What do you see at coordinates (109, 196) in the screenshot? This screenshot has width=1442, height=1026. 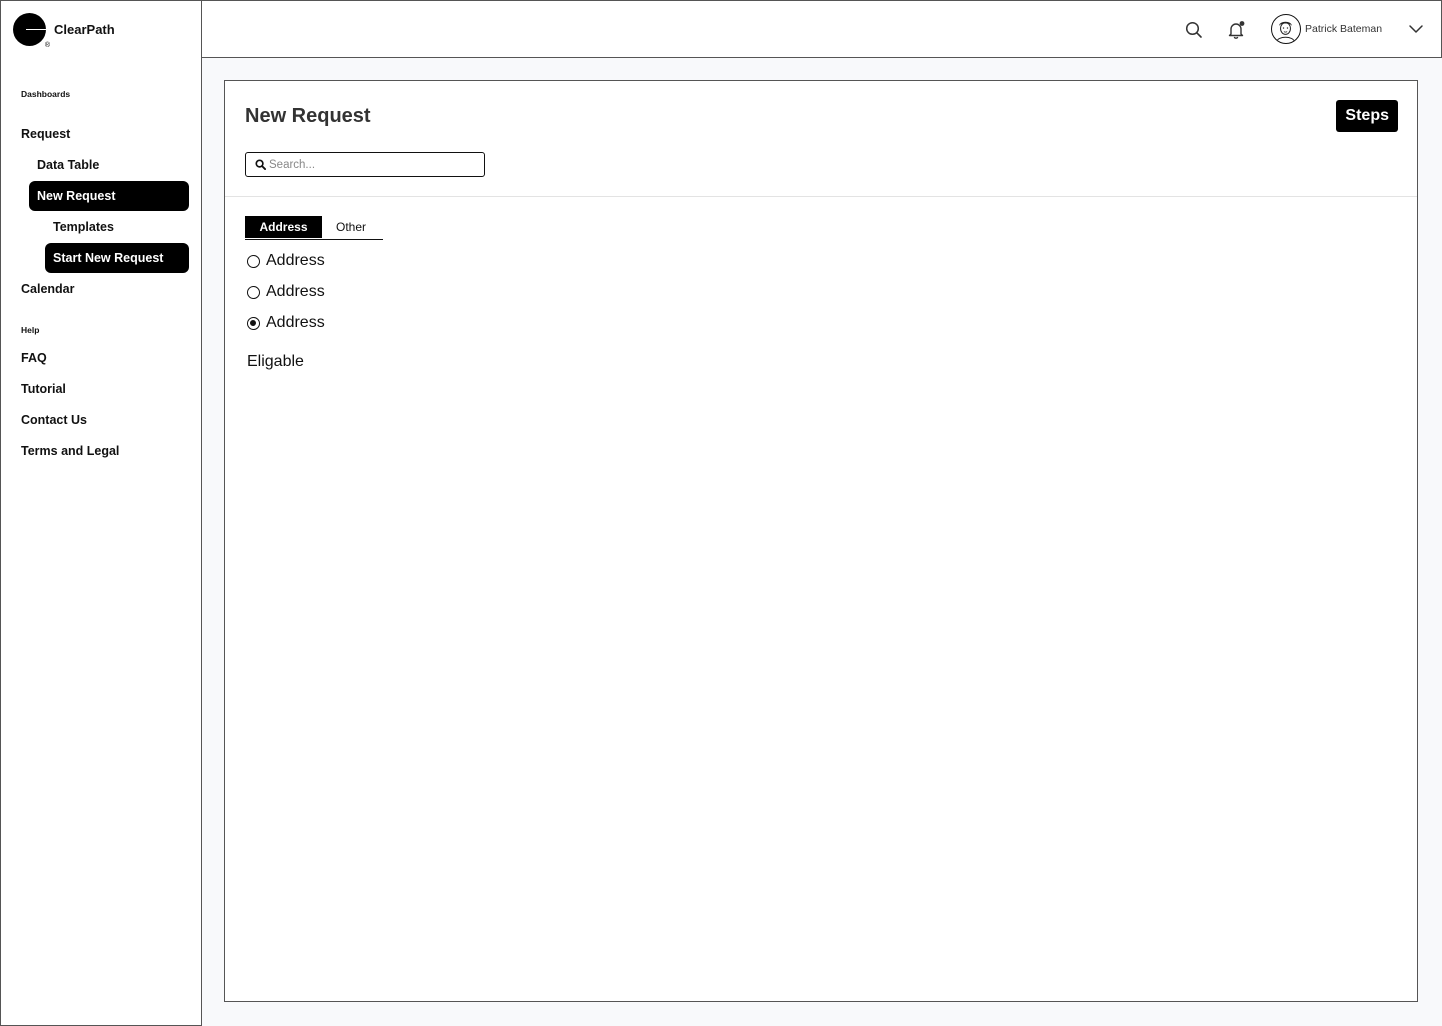 I see `sidebar-item-new-request: New Request` at bounding box center [109, 196].